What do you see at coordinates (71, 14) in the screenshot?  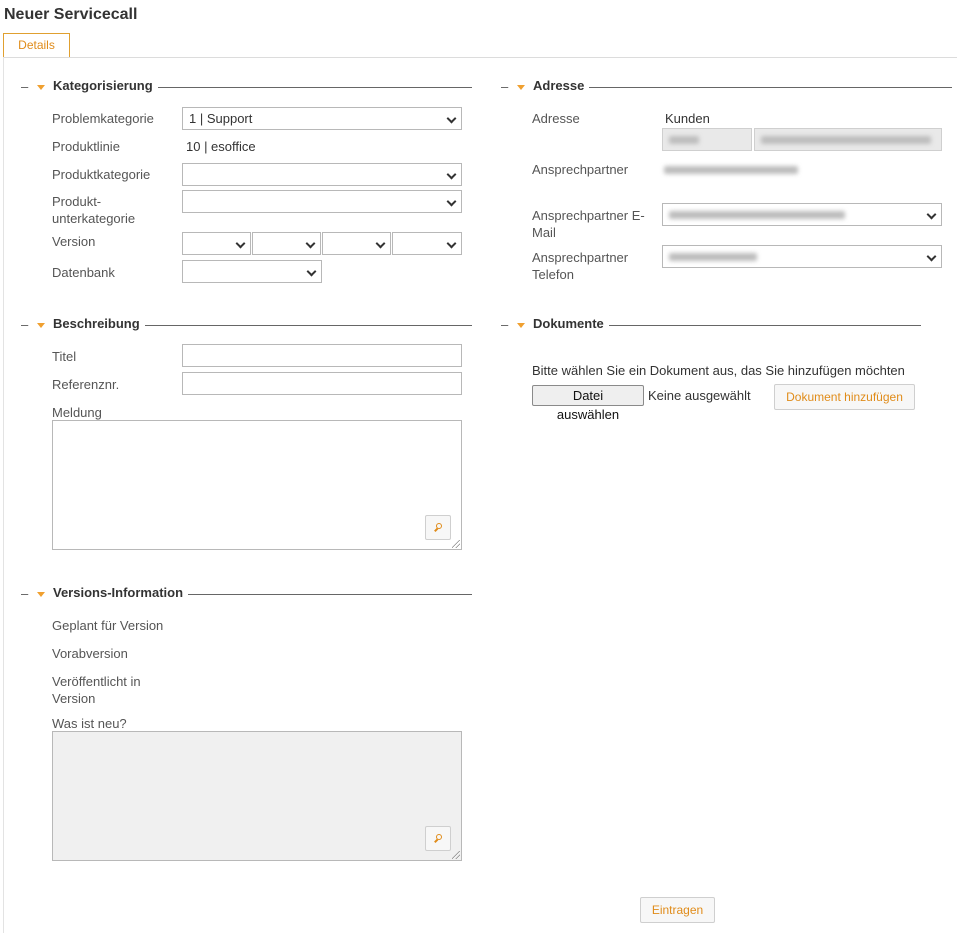 I see `page-title: Neuer Servicecall` at bounding box center [71, 14].